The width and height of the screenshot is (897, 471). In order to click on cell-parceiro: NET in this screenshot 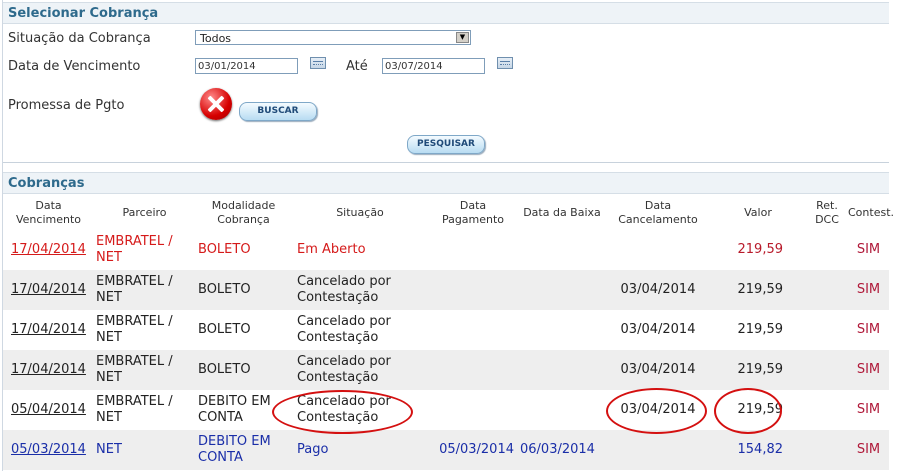, I will do `click(144, 450)`.